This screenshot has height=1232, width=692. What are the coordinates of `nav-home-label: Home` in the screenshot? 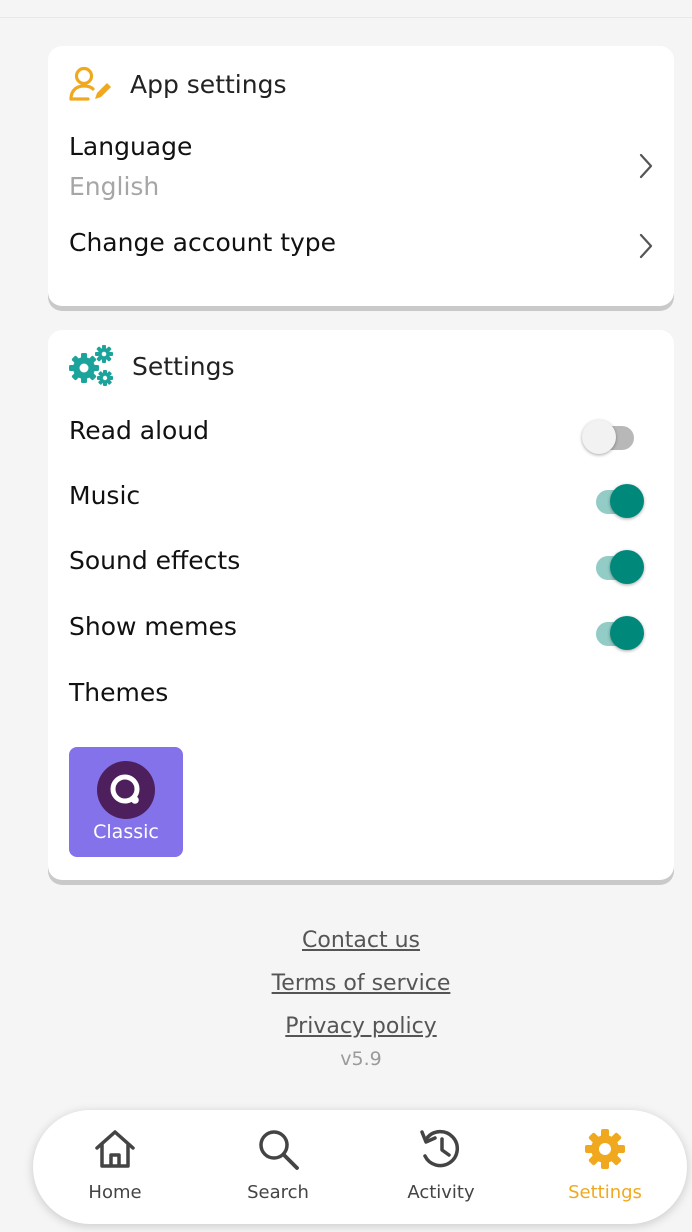 It's located at (115, 1192).